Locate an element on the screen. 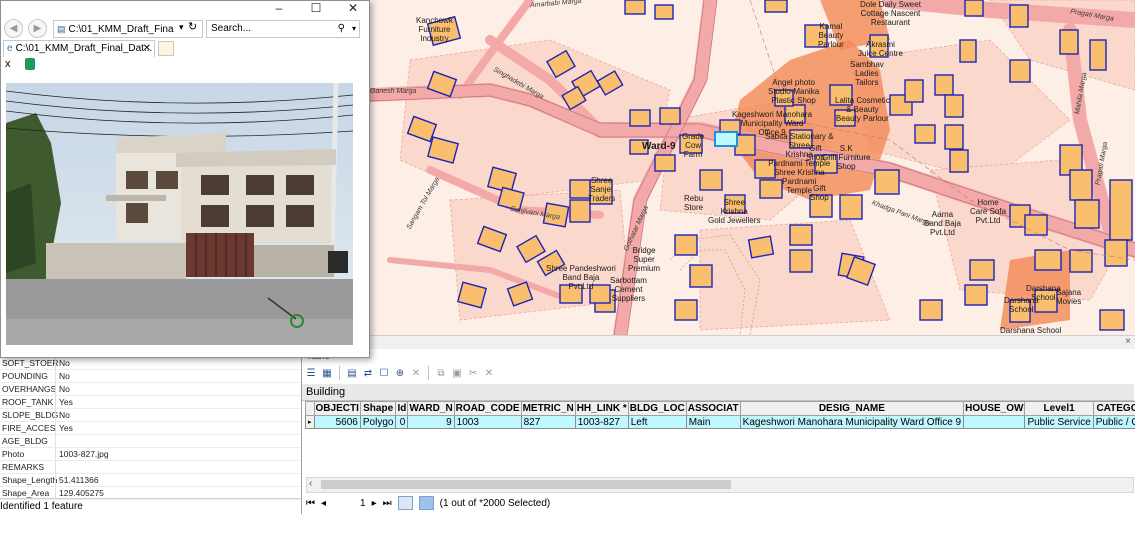 This screenshot has height=533, width=1135. forward-arrow-icon: ▶ is located at coordinates (37, 28).